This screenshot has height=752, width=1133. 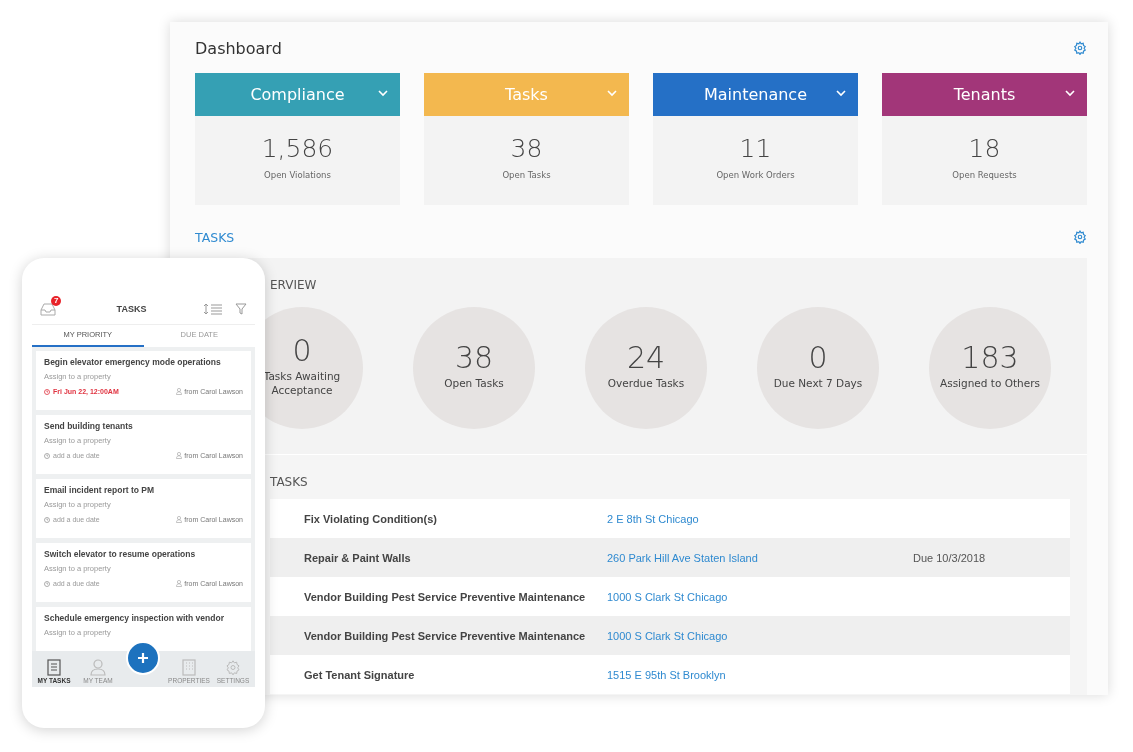 What do you see at coordinates (133, 362) in the screenshot?
I see `task-title: Begin elevator emergency mode operations` at bounding box center [133, 362].